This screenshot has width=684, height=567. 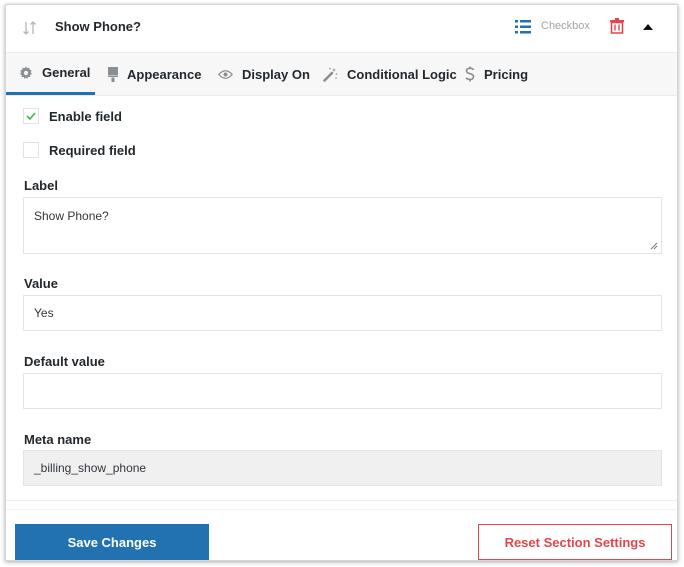 I want to click on label-textarea: Show Phone?, so click(x=342, y=225).